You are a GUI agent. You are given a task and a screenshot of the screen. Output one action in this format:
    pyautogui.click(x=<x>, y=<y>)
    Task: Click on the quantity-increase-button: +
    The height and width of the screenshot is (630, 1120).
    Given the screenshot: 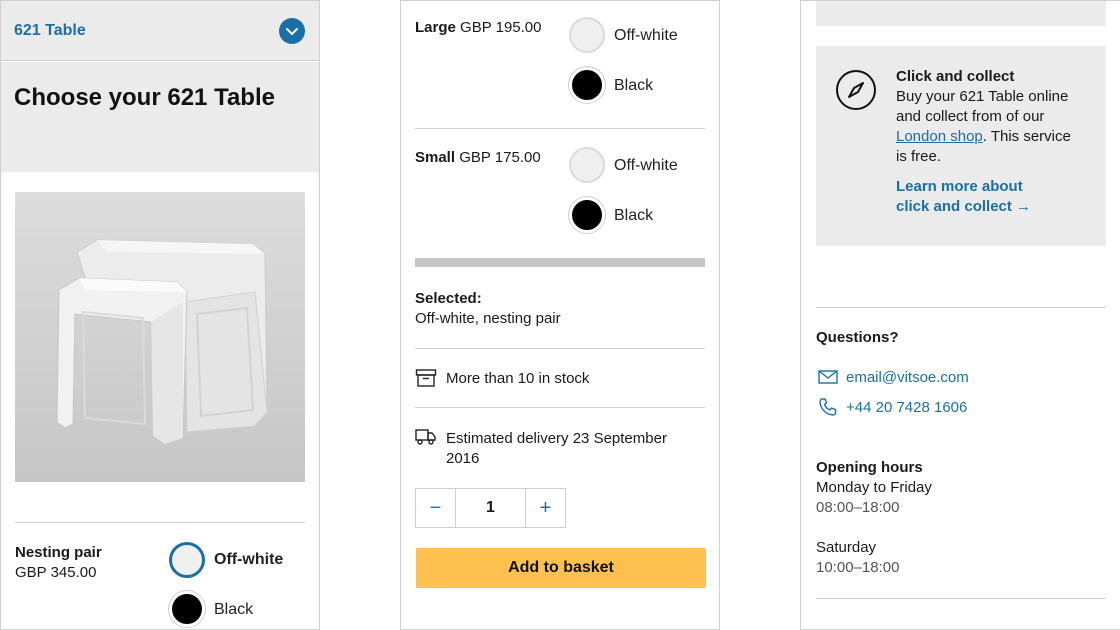 What is the action you would take?
    pyautogui.click(x=545, y=508)
    